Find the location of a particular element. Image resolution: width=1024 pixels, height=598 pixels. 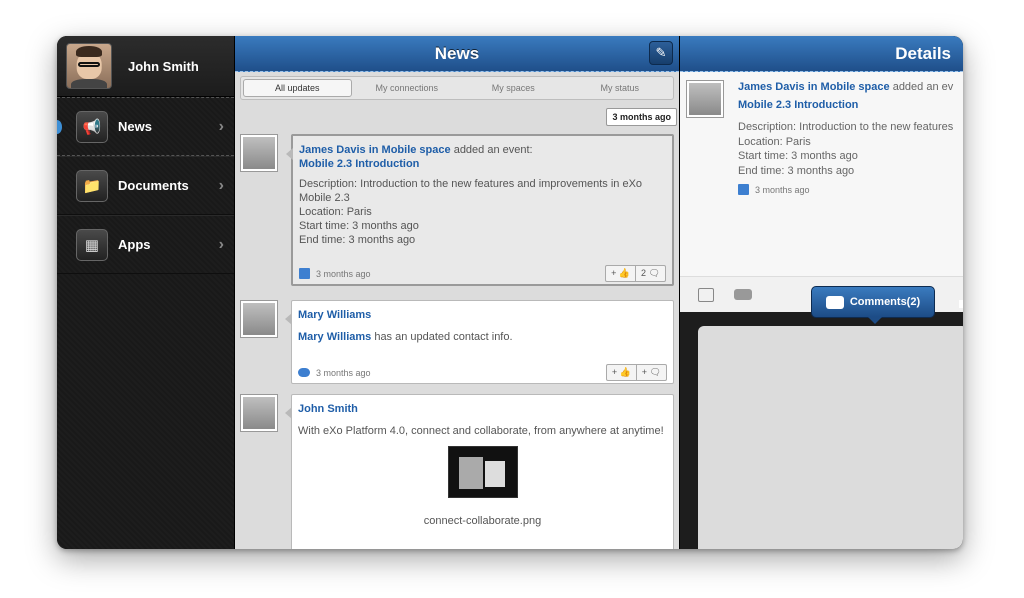

comment-count: 2 is located at coordinates (644, 273).